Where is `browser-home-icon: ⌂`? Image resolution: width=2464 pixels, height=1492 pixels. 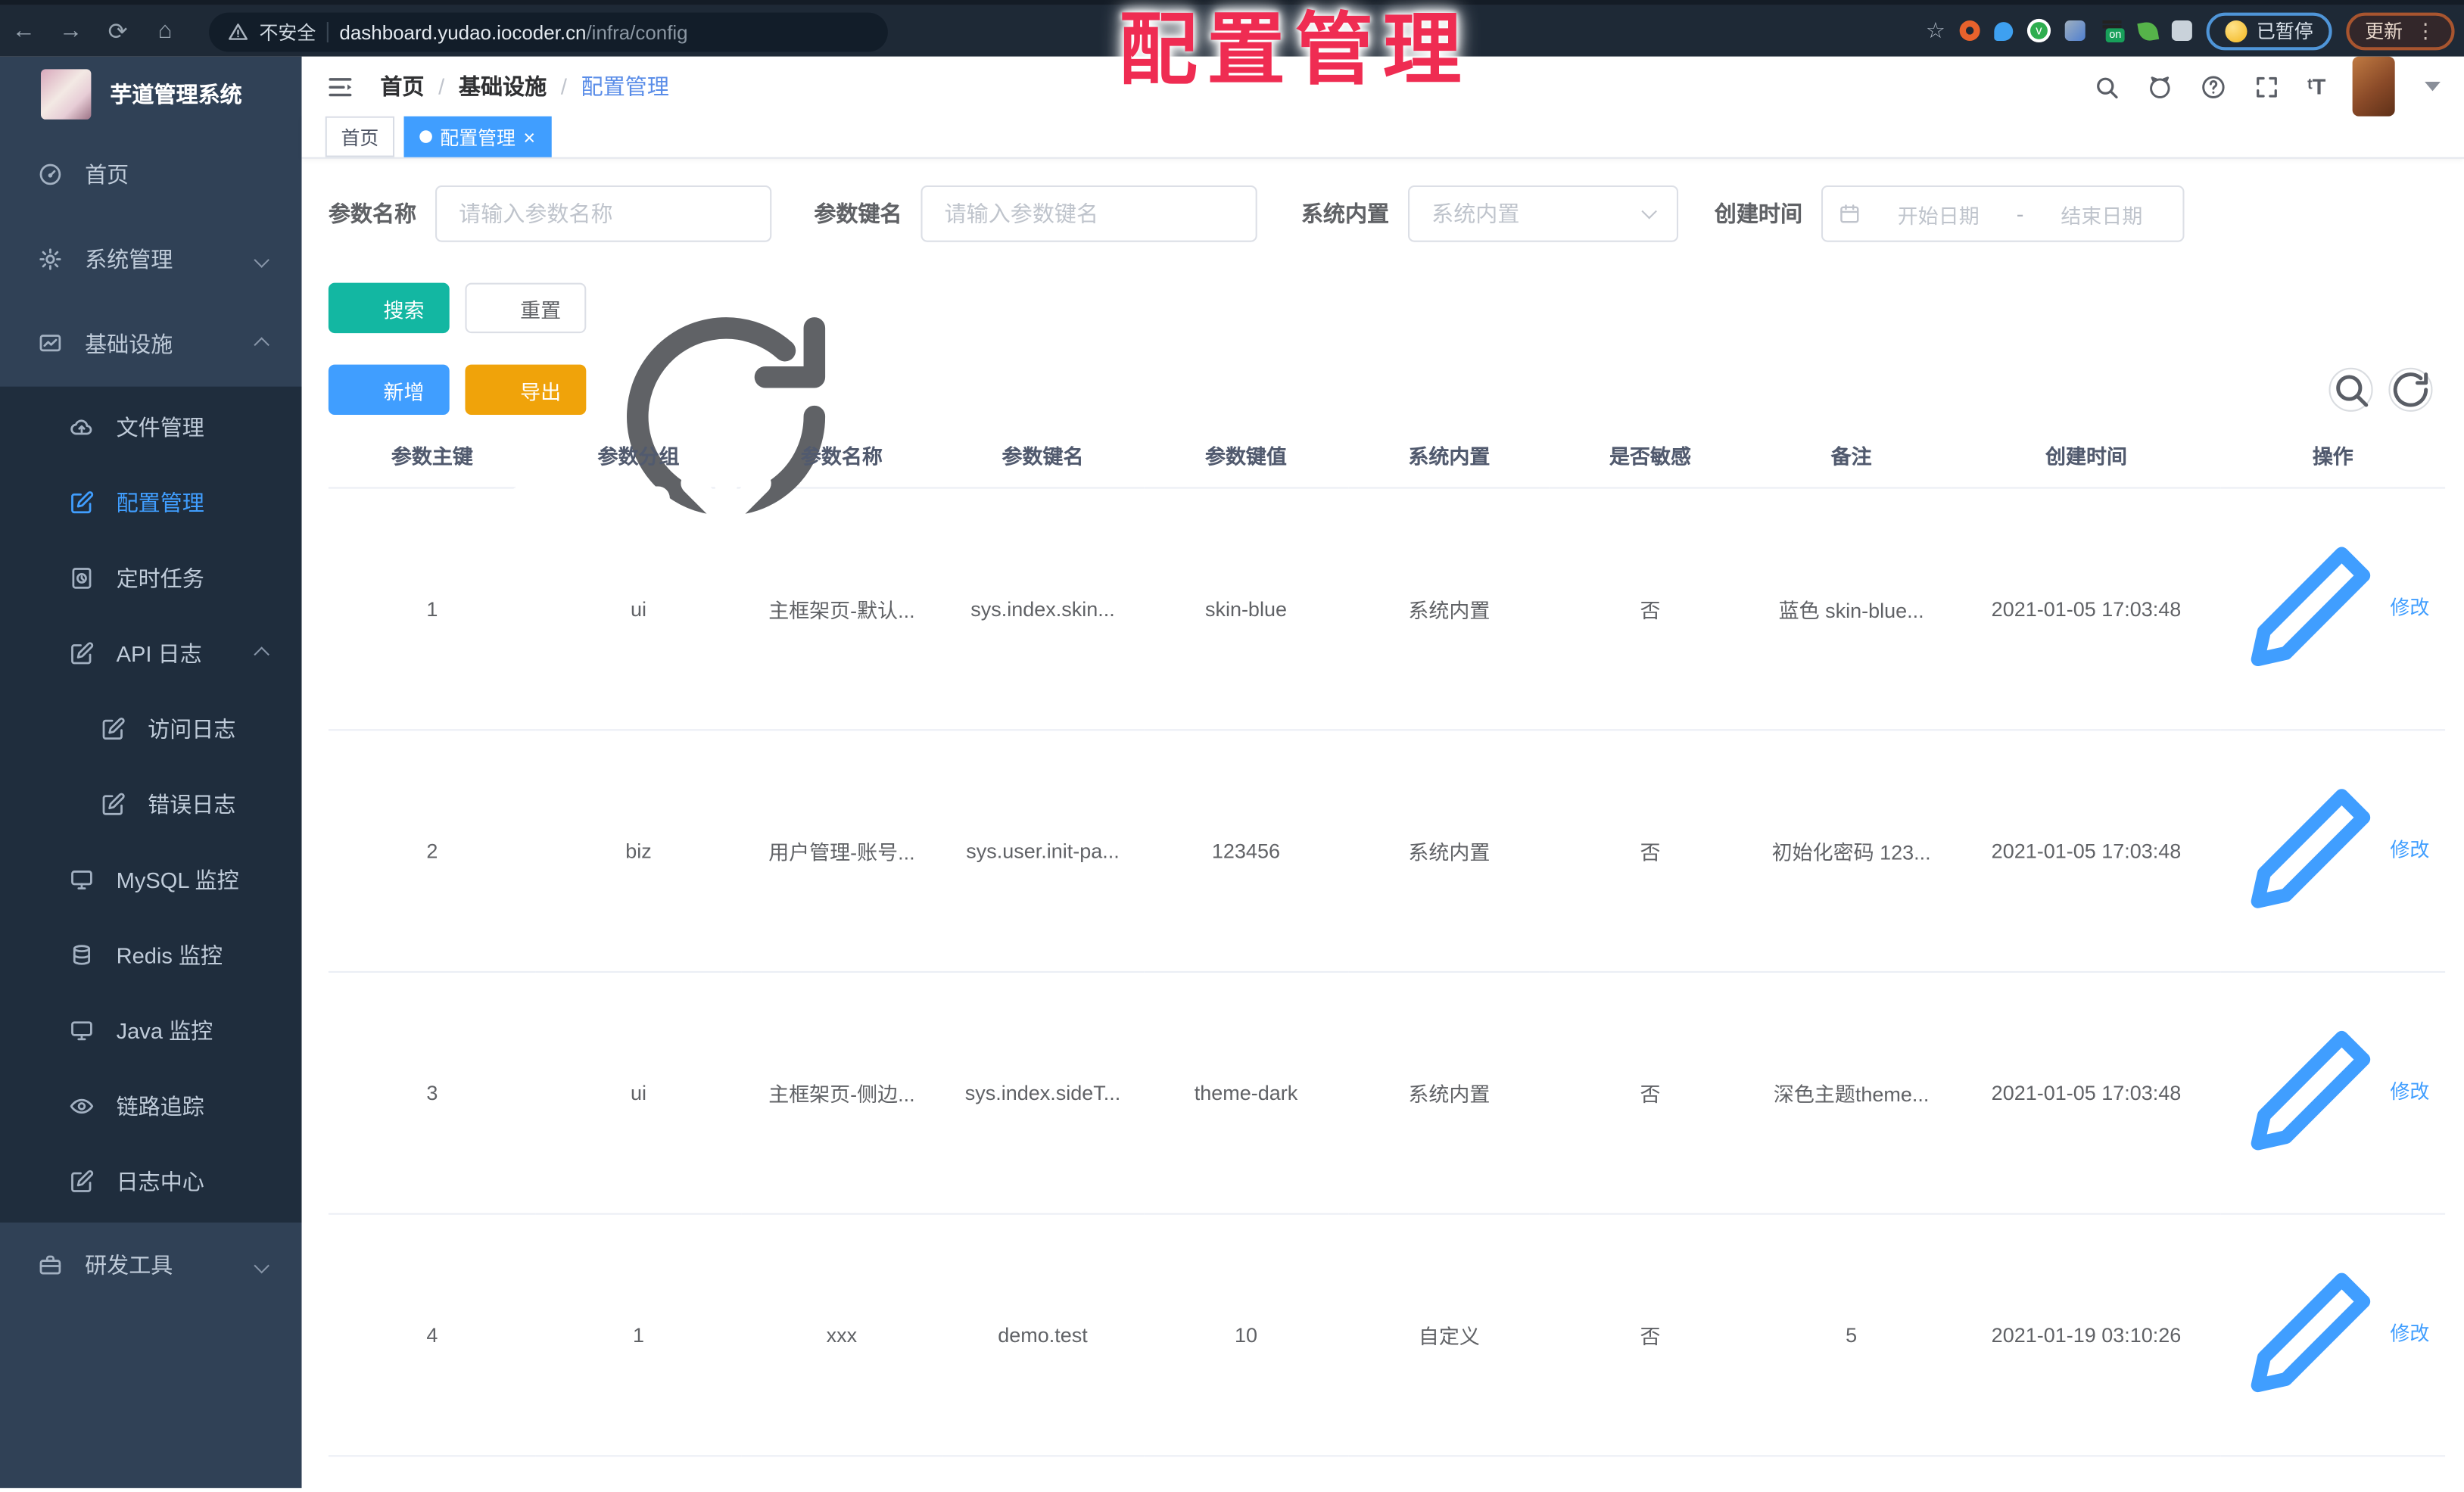
browser-home-icon: ⌂ is located at coordinates (165, 30).